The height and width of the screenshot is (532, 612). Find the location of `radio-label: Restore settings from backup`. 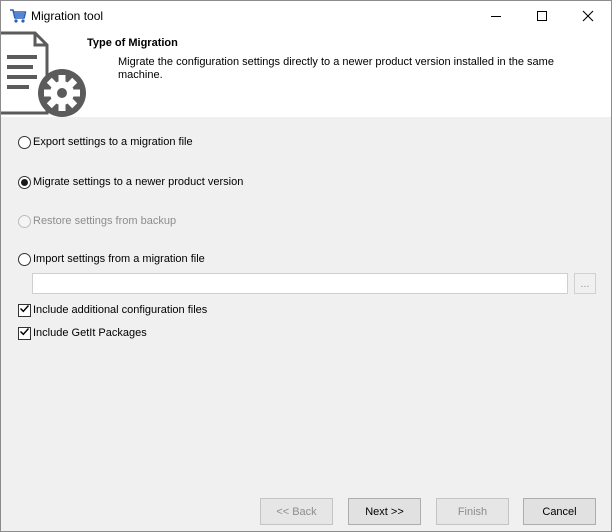

radio-label: Restore settings from backup is located at coordinates (105, 221).